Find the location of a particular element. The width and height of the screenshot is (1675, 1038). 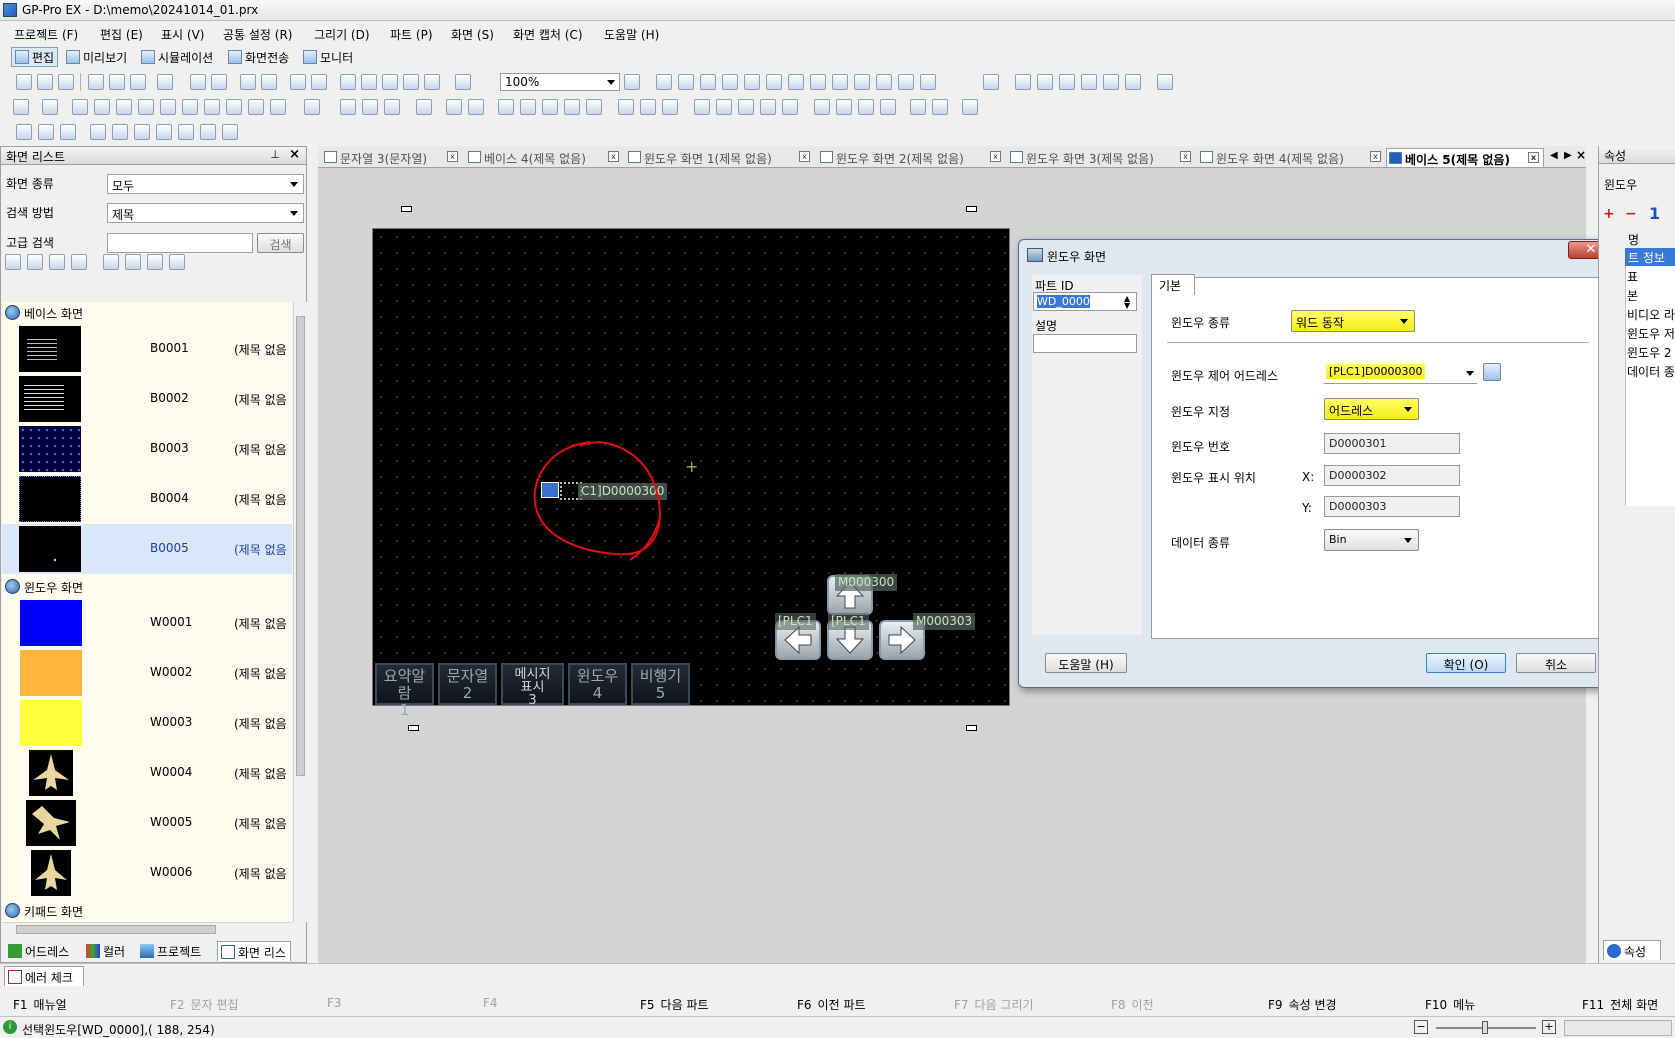

filebox-icon is located at coordinates (844, 107).